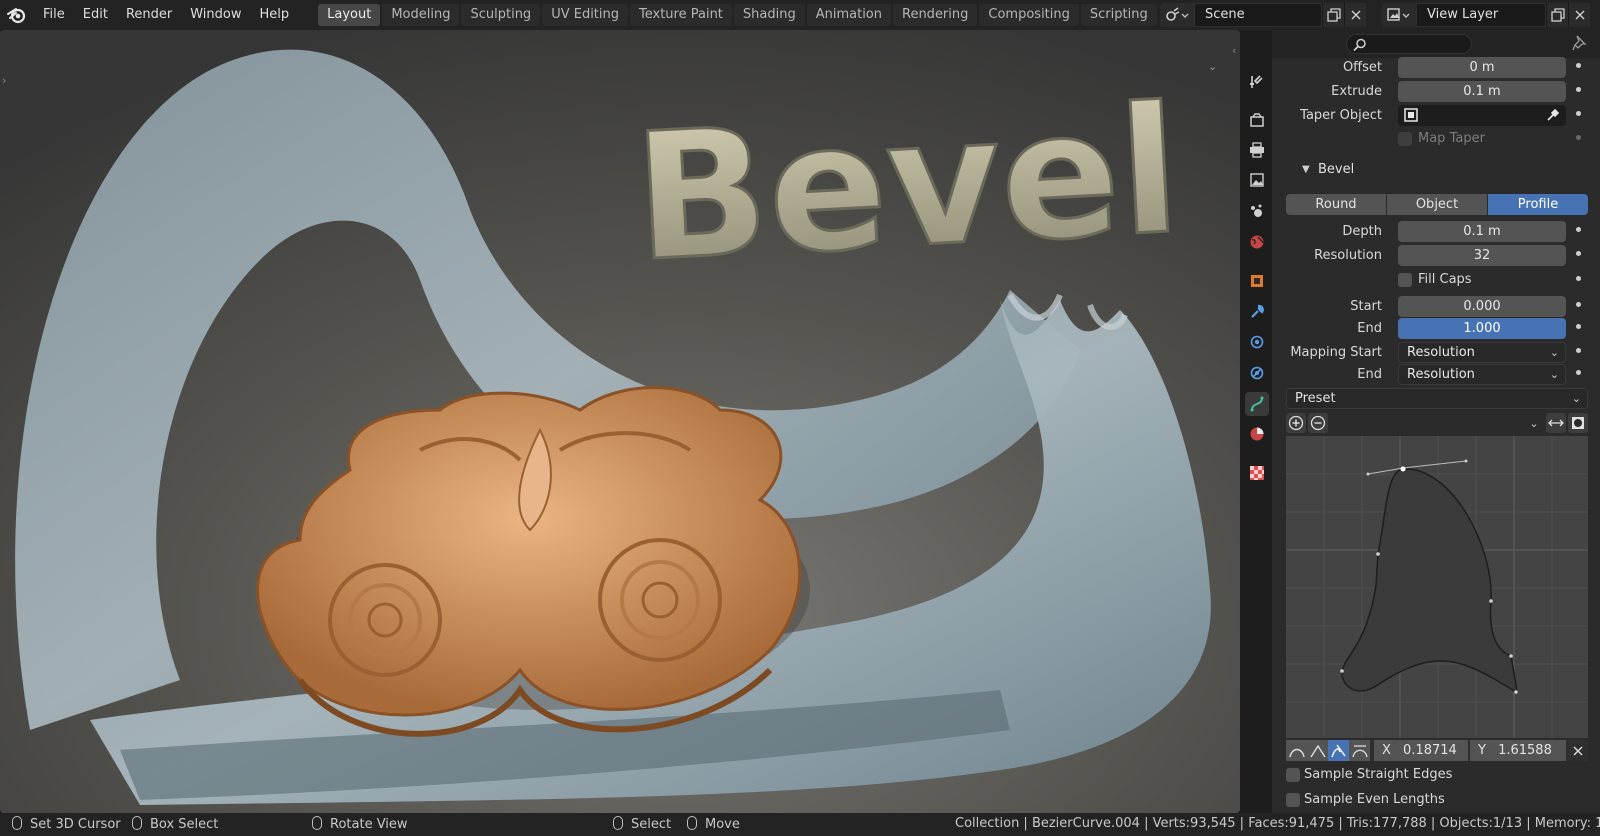 This screenshot has width=1600, height=836. I want to click on mapping-start-dropdown: Resolution ⌄, so click(1482, 352).